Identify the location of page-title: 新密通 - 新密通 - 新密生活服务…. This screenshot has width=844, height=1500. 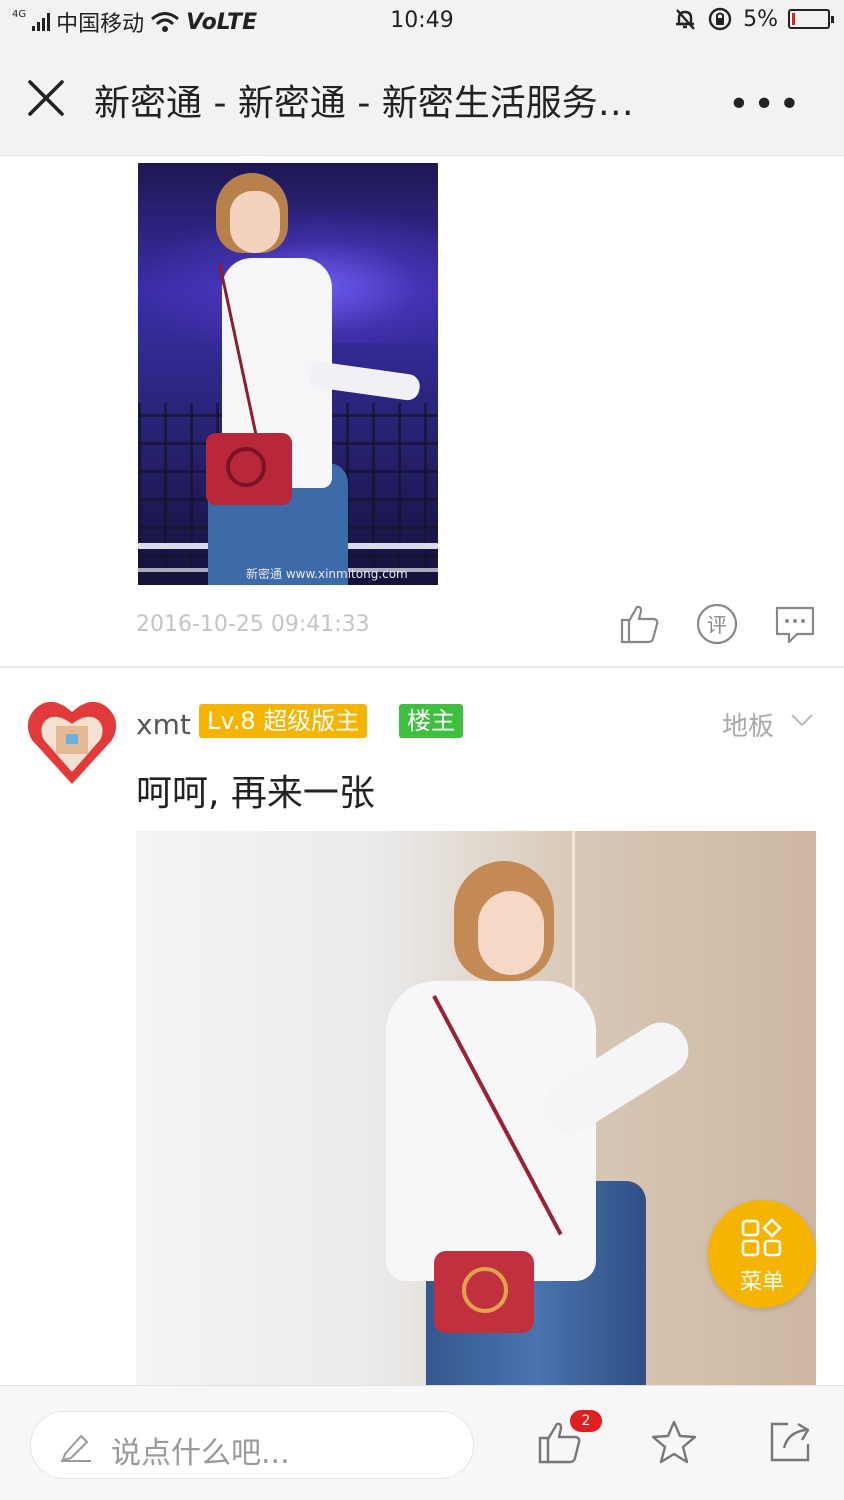
(364, 103).